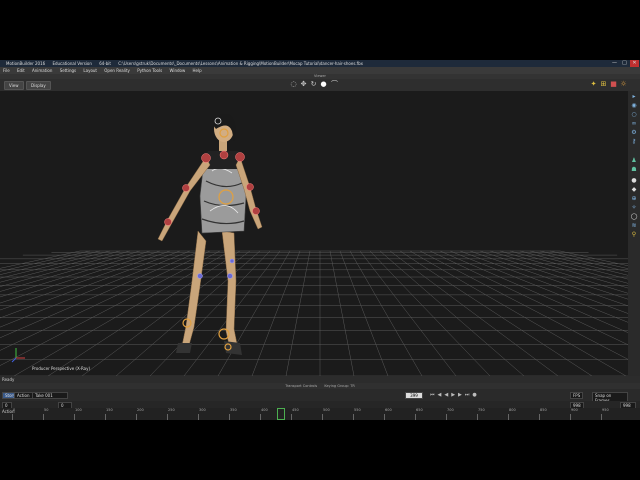 Image resolution: width=640 pixels, height=480 pixels. I want to click on status-text: Ready, so click(8, 379).